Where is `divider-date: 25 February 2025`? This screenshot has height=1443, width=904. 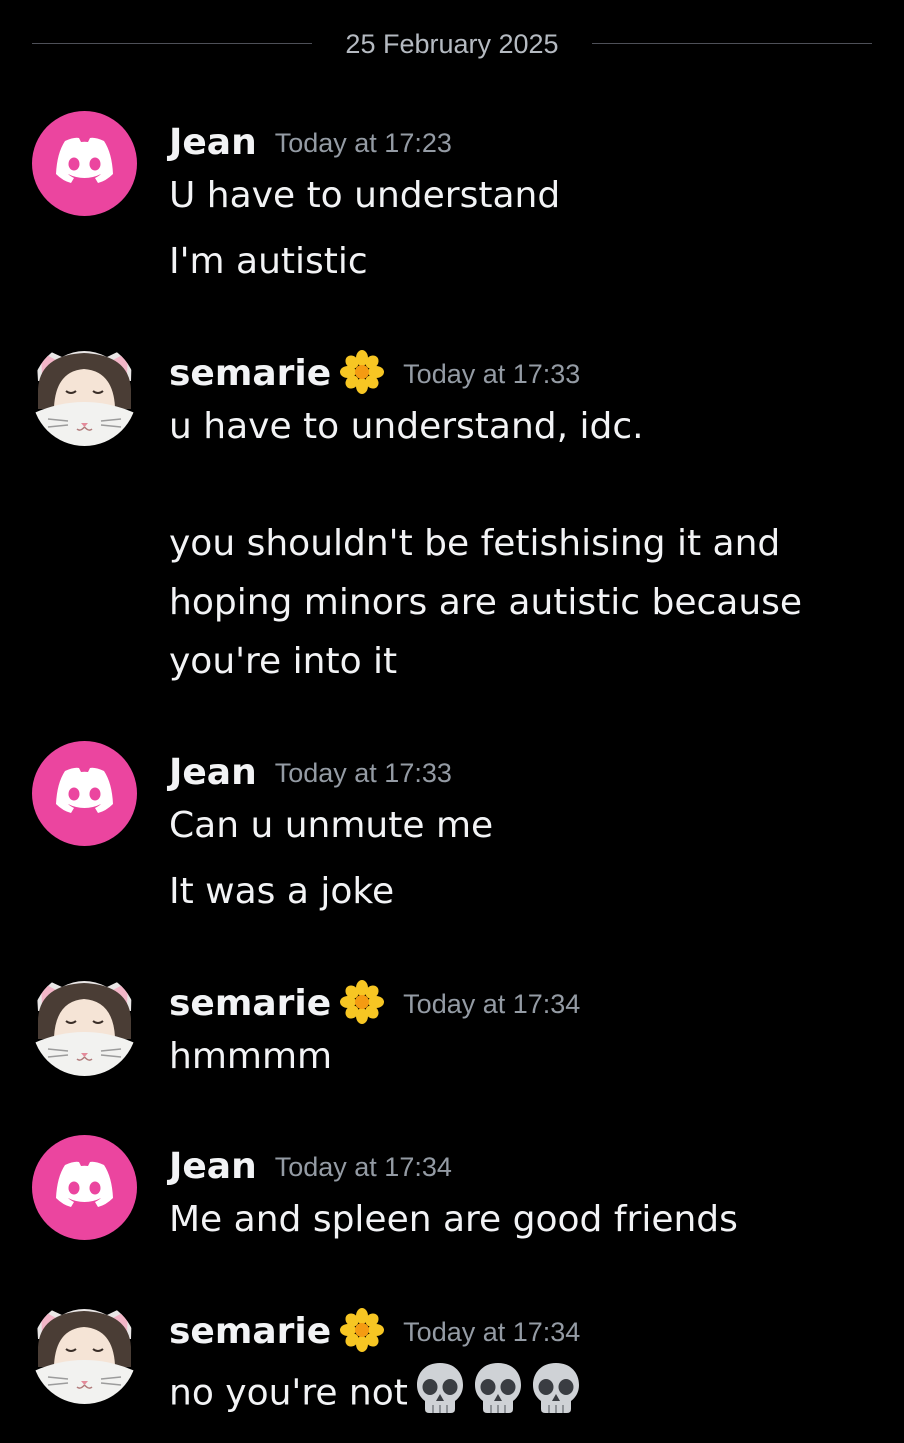
divider-date: 25 February 2025 is located at coordinates (452, 44).